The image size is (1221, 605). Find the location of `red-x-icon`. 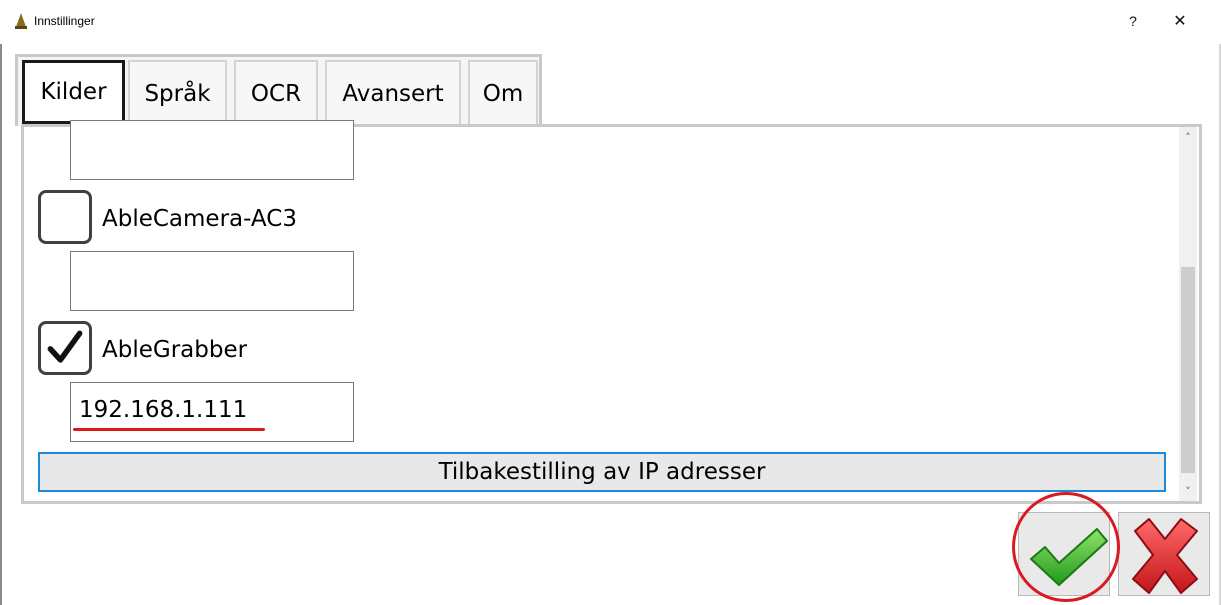

red-x-icon is located at coordinates (1165, 556).